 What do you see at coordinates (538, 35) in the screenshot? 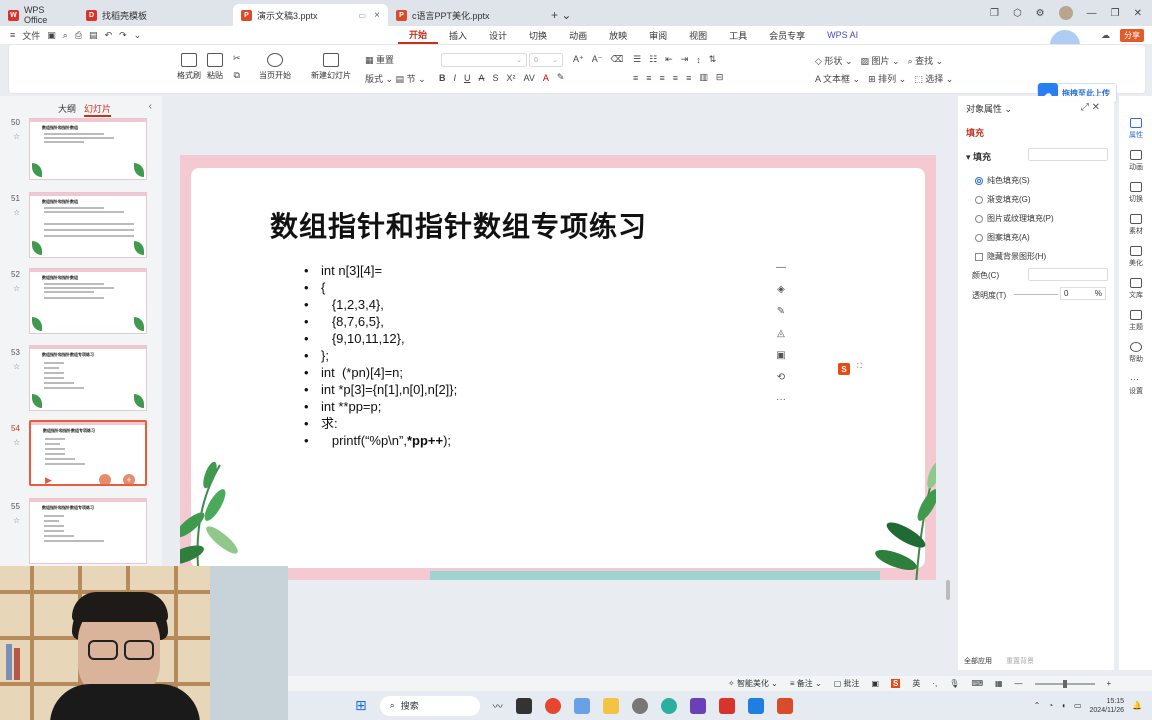
I see `tab-transition: 切换` at bounding box center [538, 35].